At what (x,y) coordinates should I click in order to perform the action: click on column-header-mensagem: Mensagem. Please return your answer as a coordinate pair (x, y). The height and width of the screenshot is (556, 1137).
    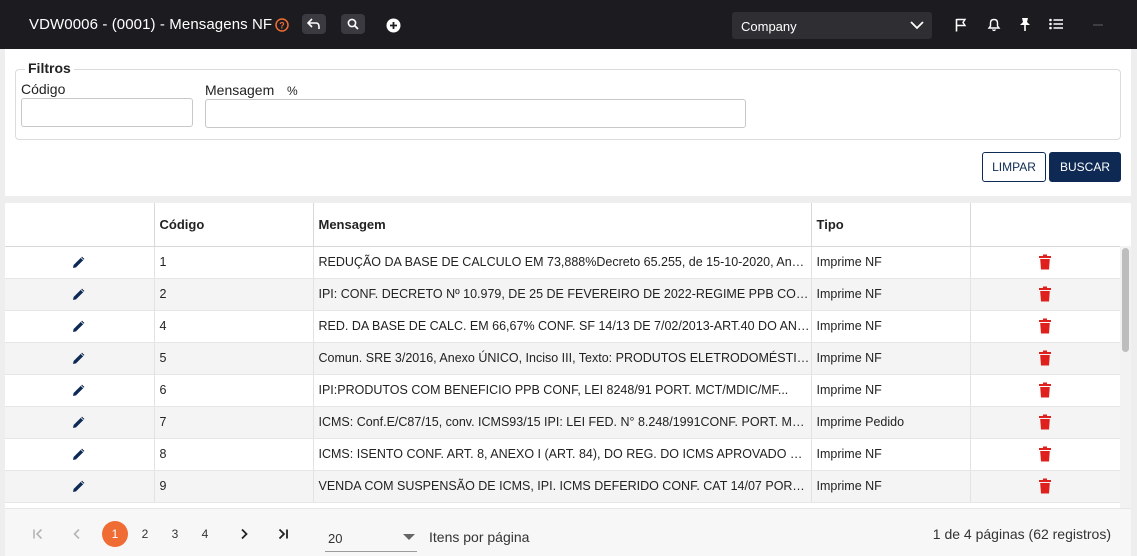
    Looking at the image, I should click on (562, 225).